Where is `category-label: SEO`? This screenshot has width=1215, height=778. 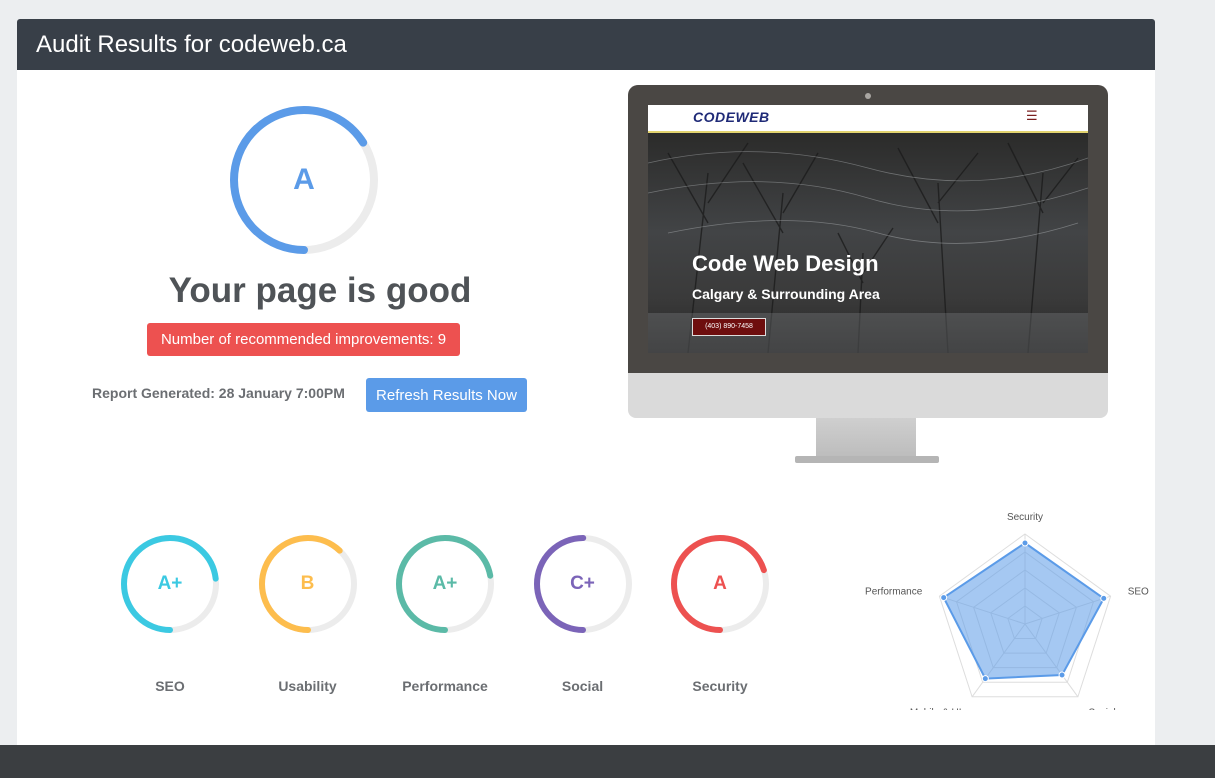 category-label: SEO is located at coordinates (170, 686).